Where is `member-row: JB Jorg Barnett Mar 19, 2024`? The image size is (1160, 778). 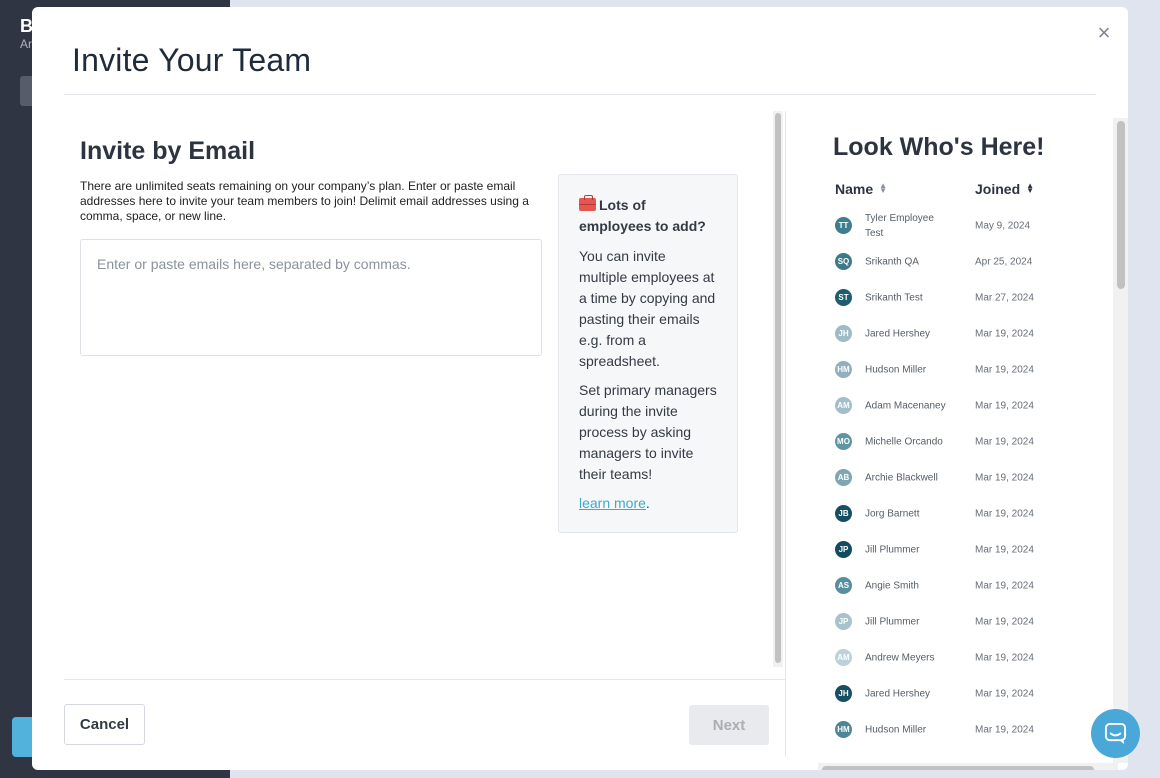 member-row: JB Jorg Barnett Mar 19, 2024 is located at coordinates (950, 514).